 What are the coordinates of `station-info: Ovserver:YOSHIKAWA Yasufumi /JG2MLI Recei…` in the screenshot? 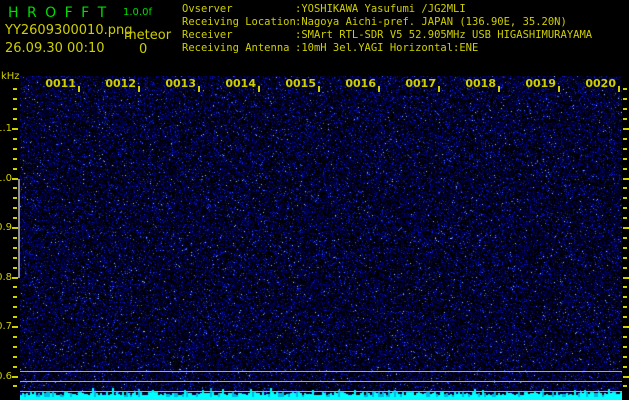 It's located at (387, 29).